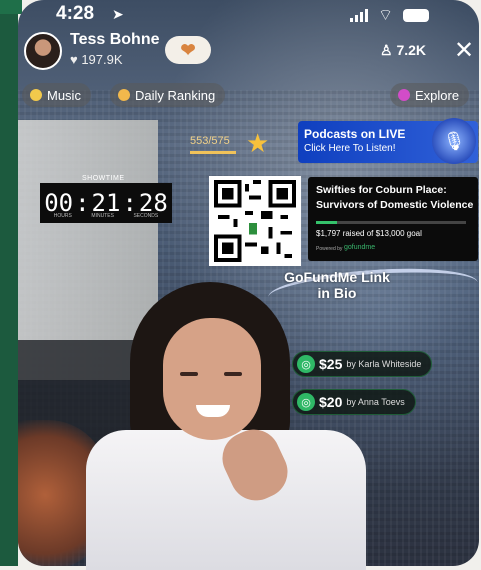 Image resolution: width=481 pixels, height=570 pixels. I want to click on qr-code, so click(255, 221).